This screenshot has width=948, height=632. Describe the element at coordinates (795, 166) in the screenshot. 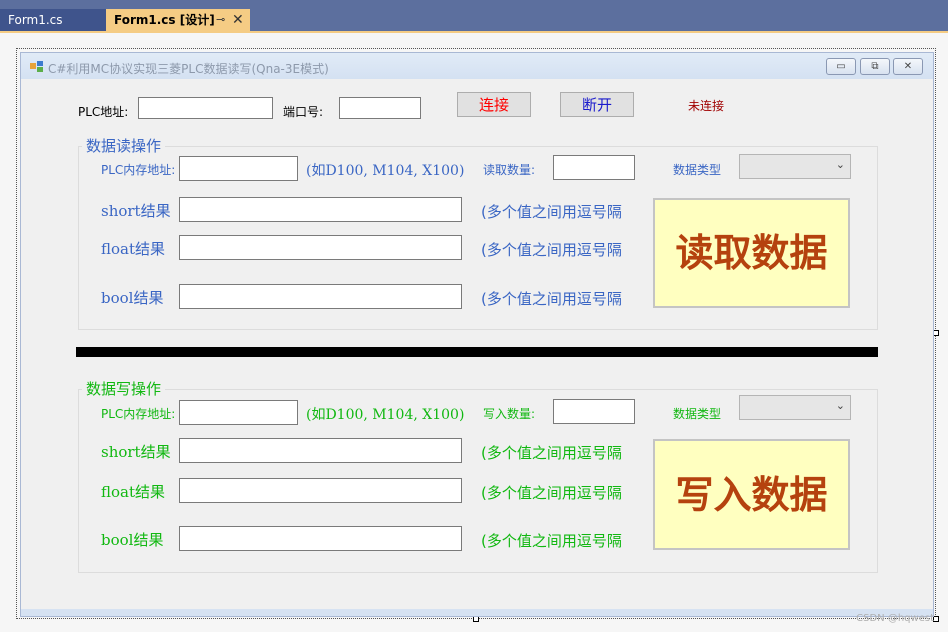

I see `read-type-select: ⌄` at that location.